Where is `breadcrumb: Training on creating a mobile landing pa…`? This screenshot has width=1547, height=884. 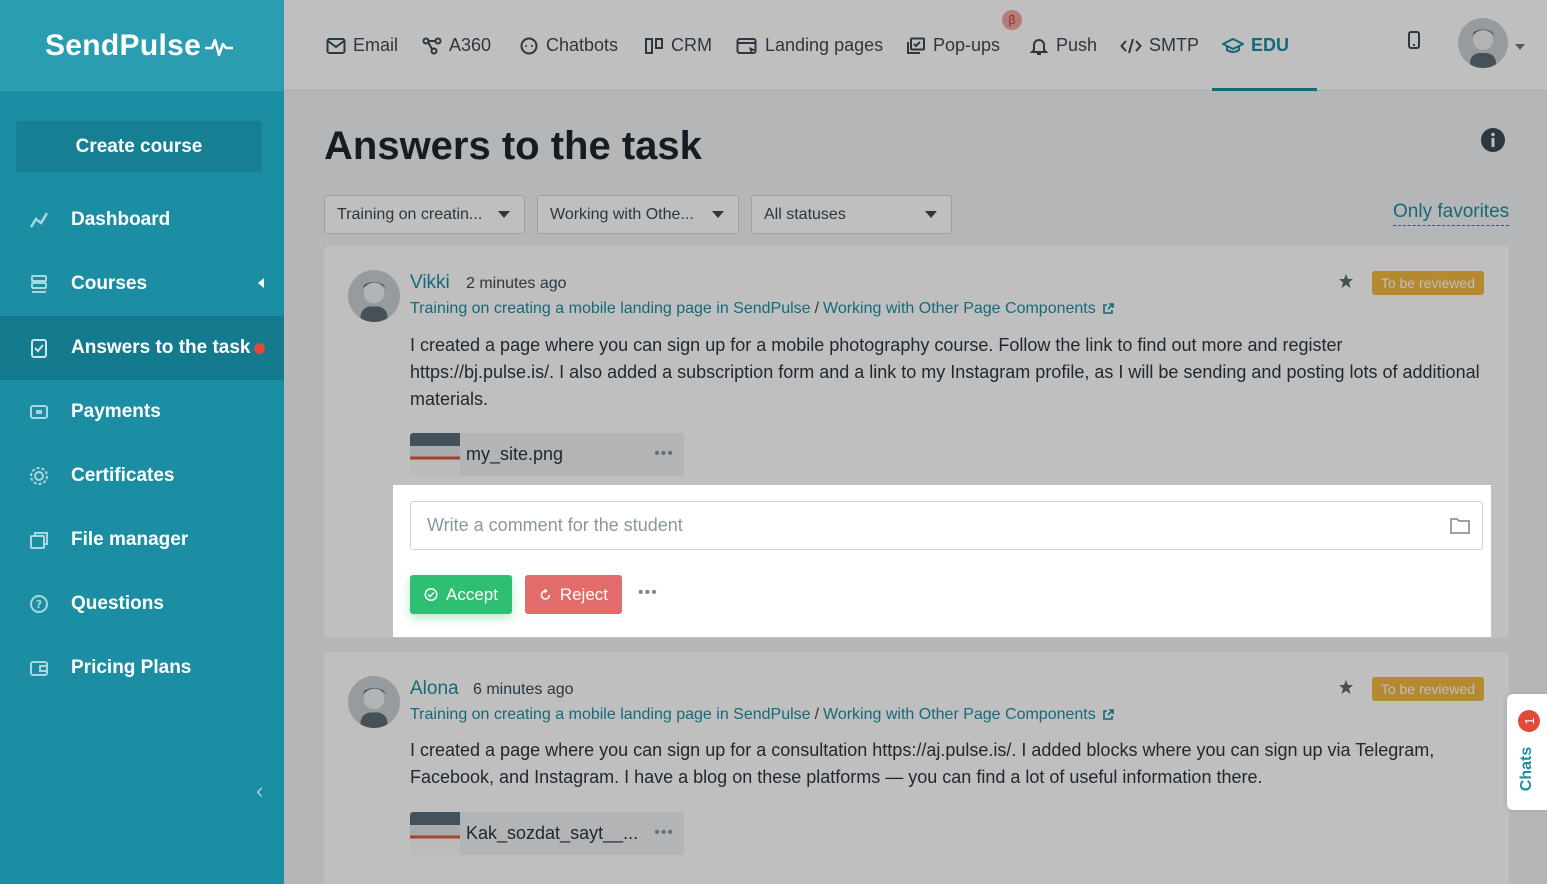
breadcrumb: Training on creating a mobile landing pa… is located at coordinates (762, 309).